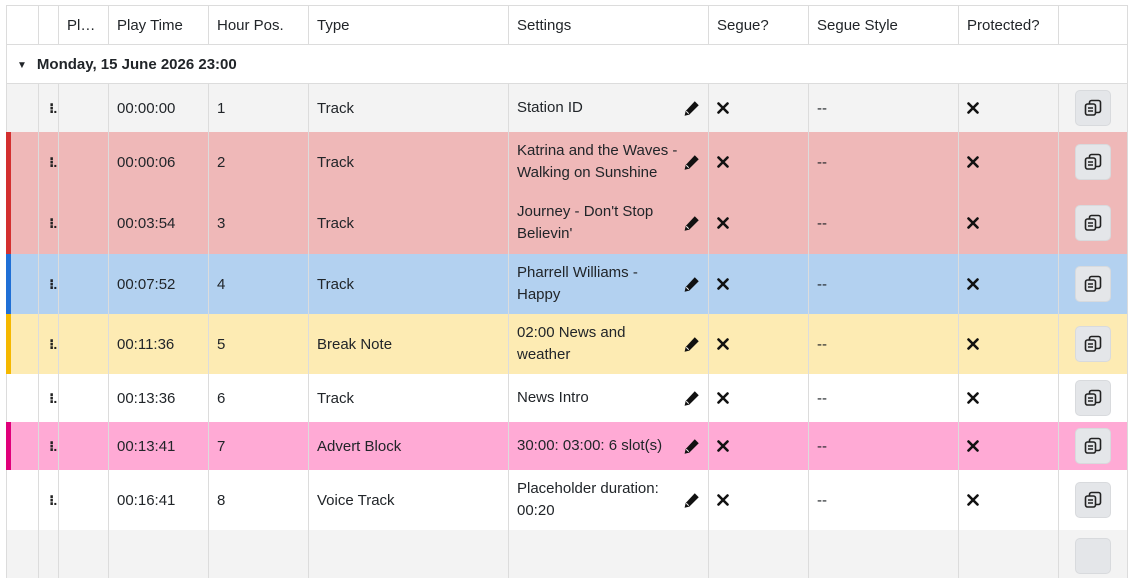  What do you see at coordinates (553, 397) in the screenshot?
I see `settings-text: News Intro` at bounding box center [553, 397].